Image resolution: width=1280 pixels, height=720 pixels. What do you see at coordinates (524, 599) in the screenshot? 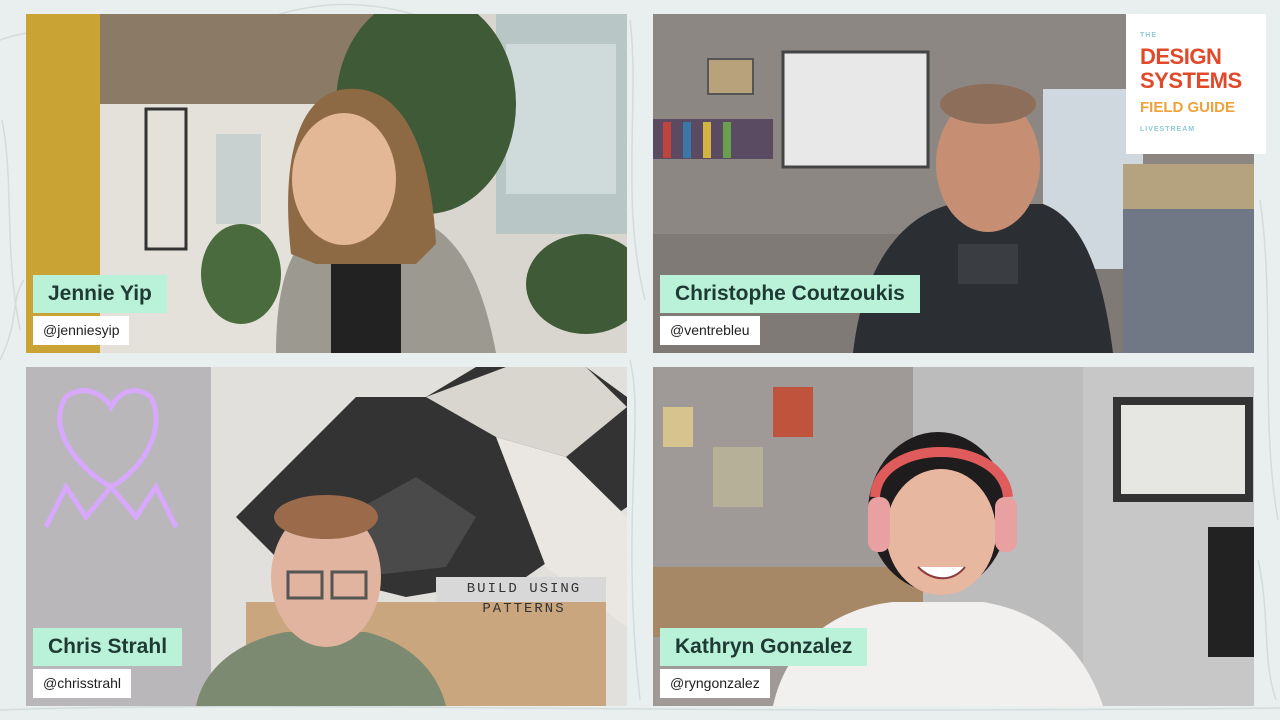
I see `build-using-patterns-sign: BUILD USING PATTERNS` at bounding box center [524, 599].